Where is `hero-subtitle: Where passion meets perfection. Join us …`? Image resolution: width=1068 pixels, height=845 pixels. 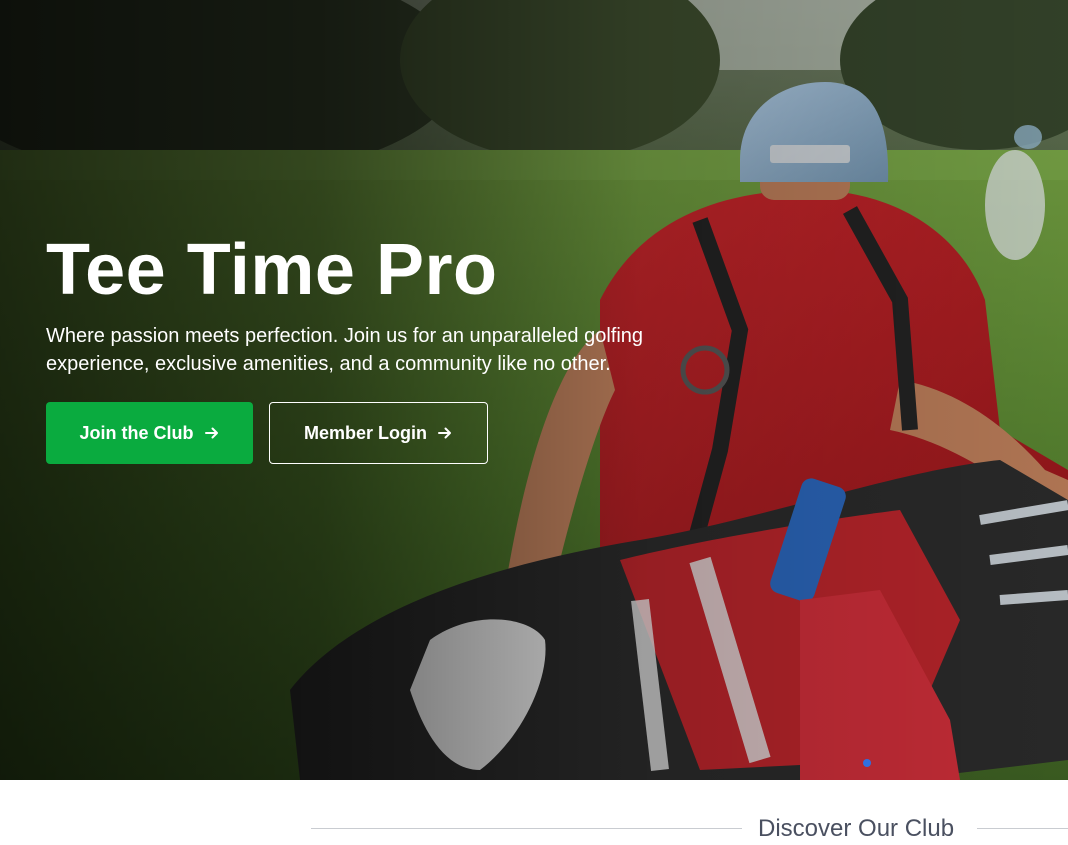 hero-subtitle: Where passion meets perfection. Join us … is located at coordinates (345, 350).